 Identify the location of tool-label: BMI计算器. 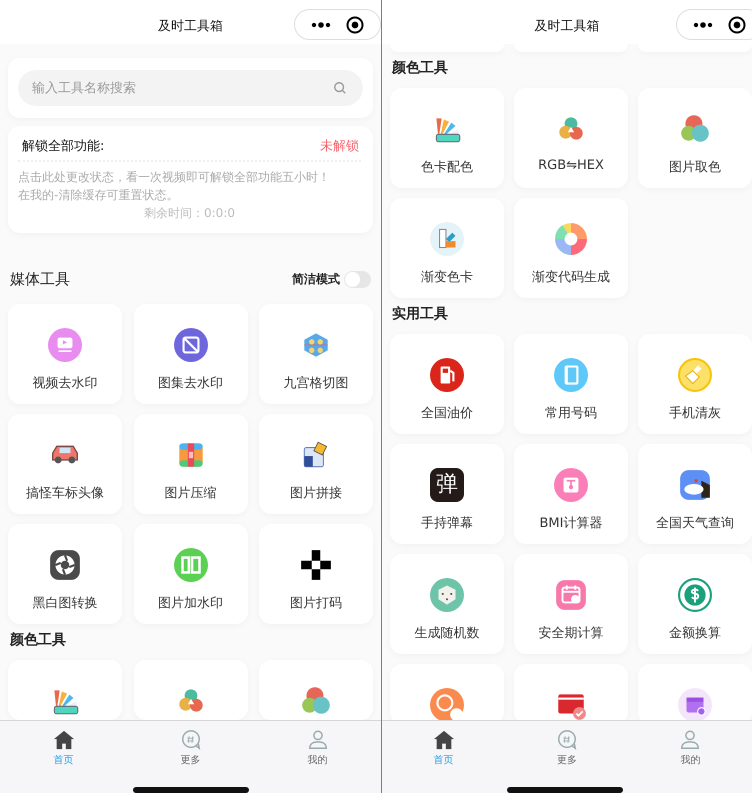
(571, 523).